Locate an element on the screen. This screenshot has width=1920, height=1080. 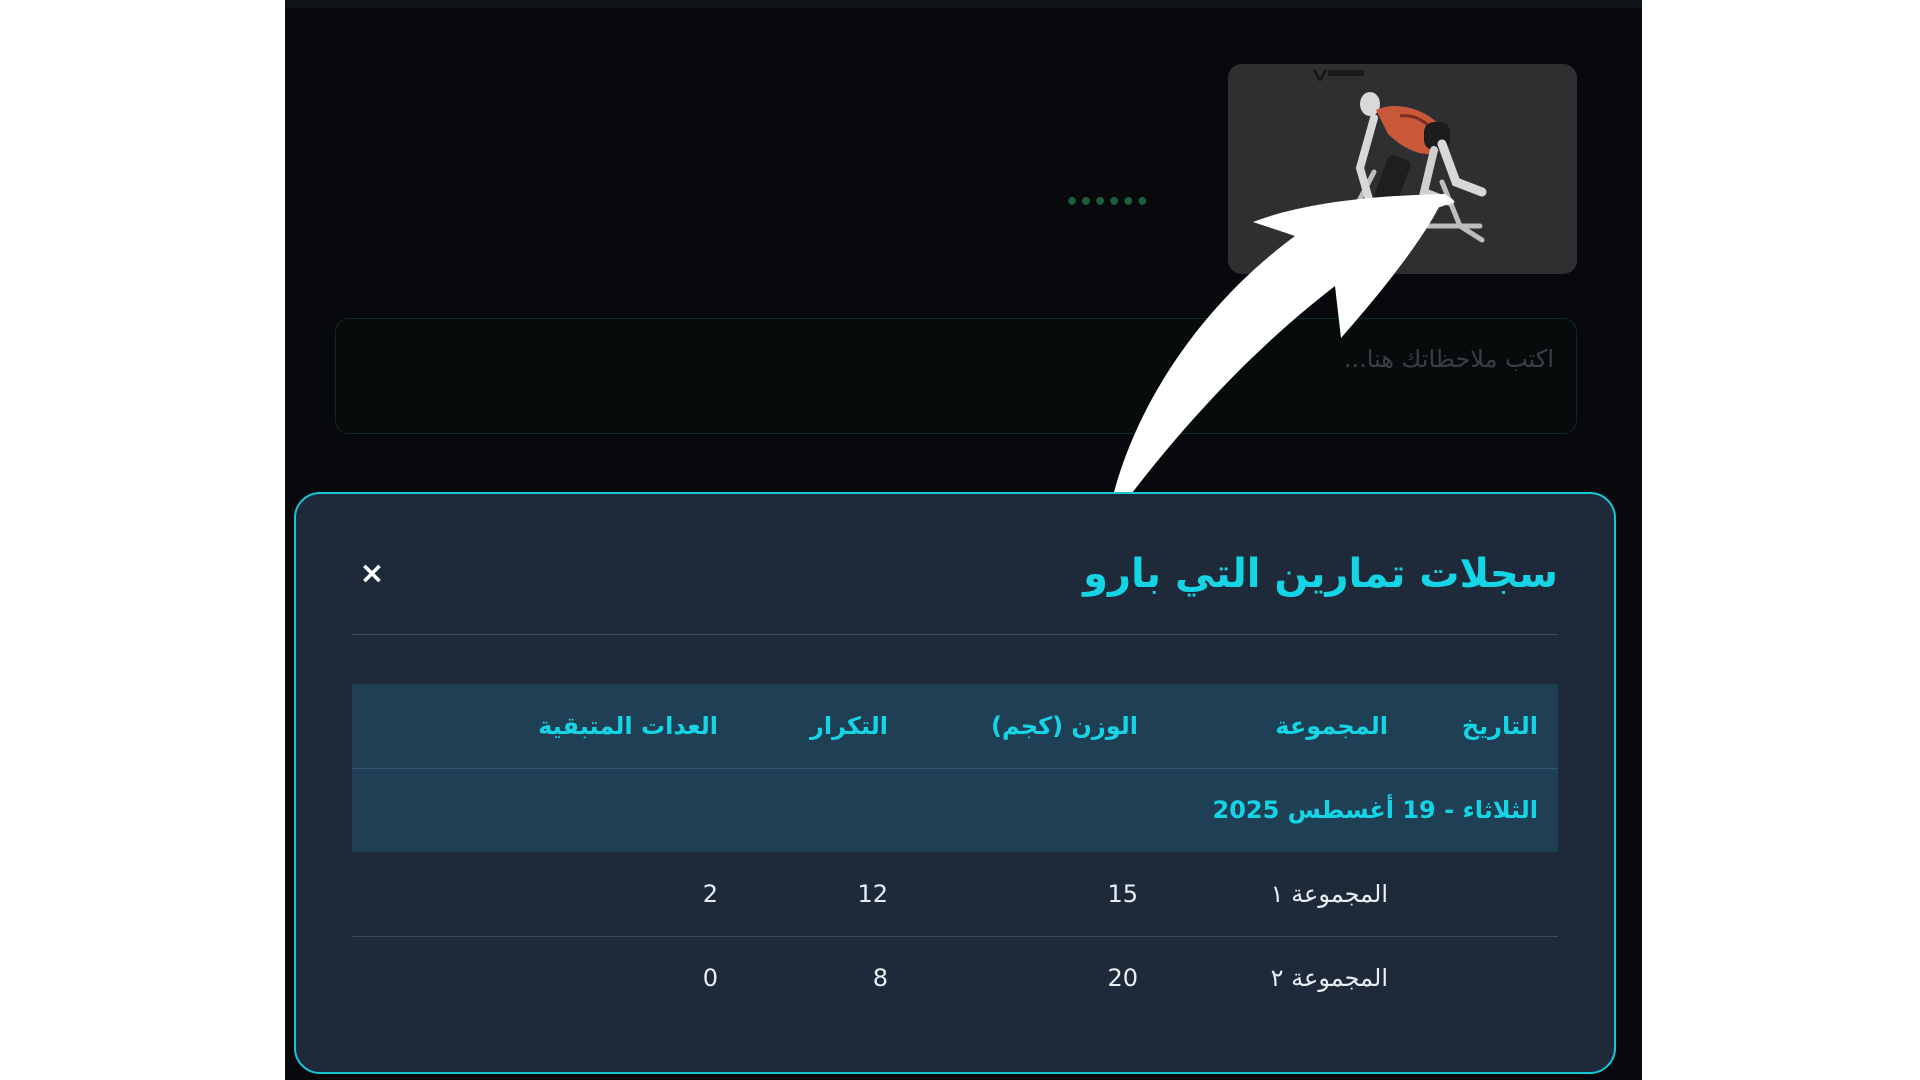
header-reps: التكرار is located at coordinates (849, 725).